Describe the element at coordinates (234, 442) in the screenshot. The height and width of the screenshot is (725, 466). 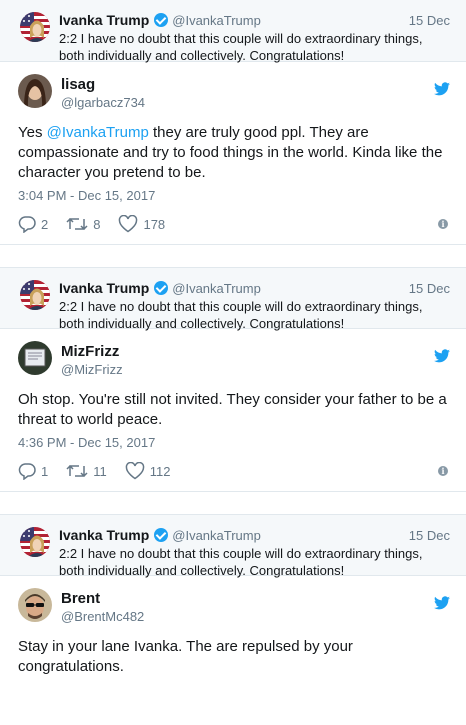
I see `tweet-timestamp: 4:36 PM - Dec 15, 2017` at that location.